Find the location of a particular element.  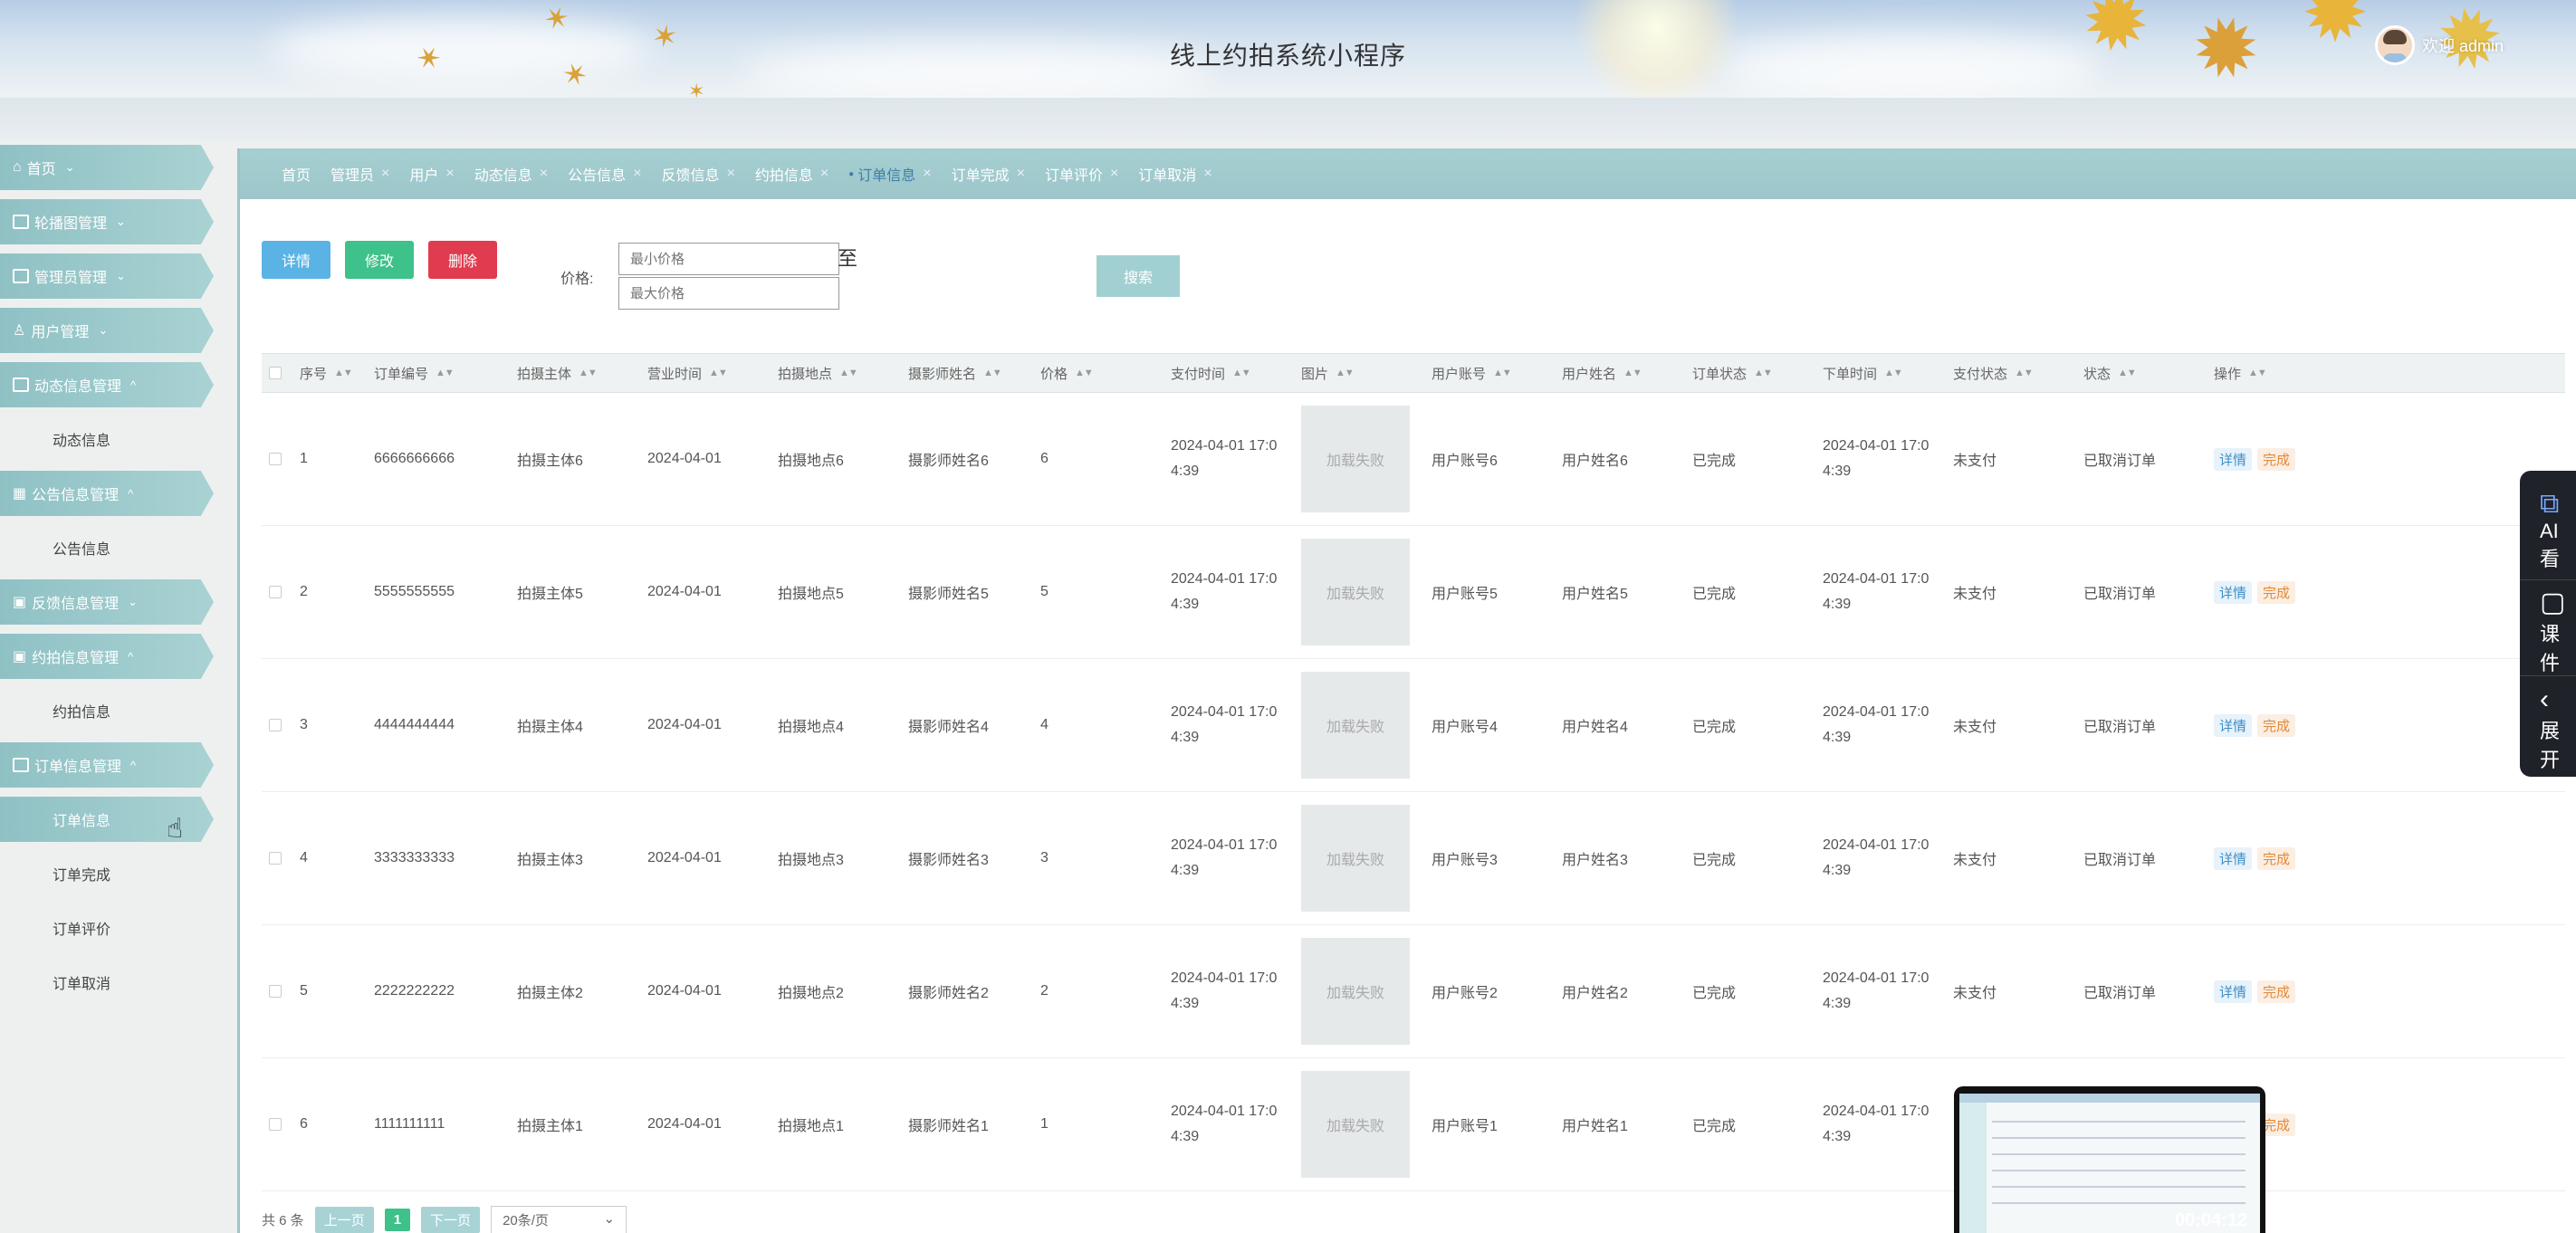

column-header: 操作 ▲▼ is located at coordinates (2279, 373).